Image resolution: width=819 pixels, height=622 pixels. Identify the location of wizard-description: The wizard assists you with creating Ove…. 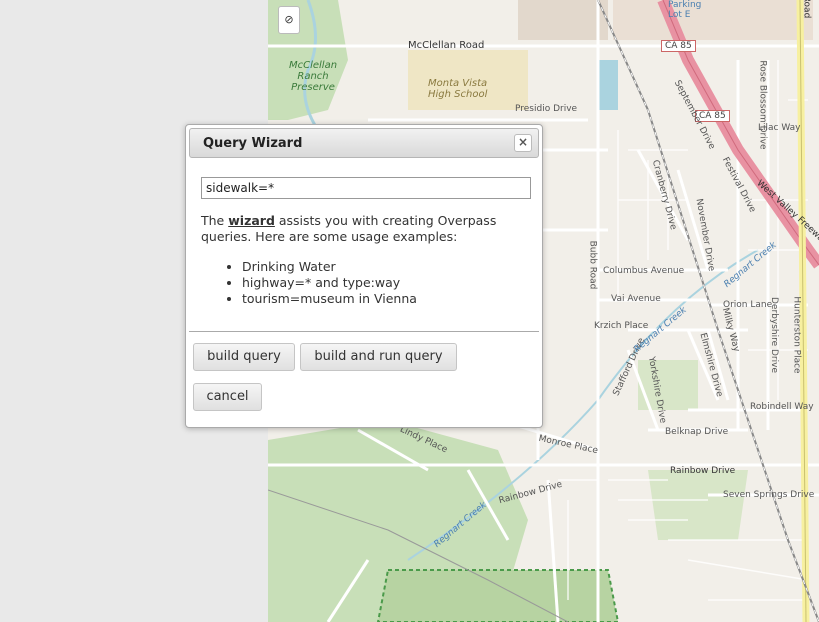
(366, 229).